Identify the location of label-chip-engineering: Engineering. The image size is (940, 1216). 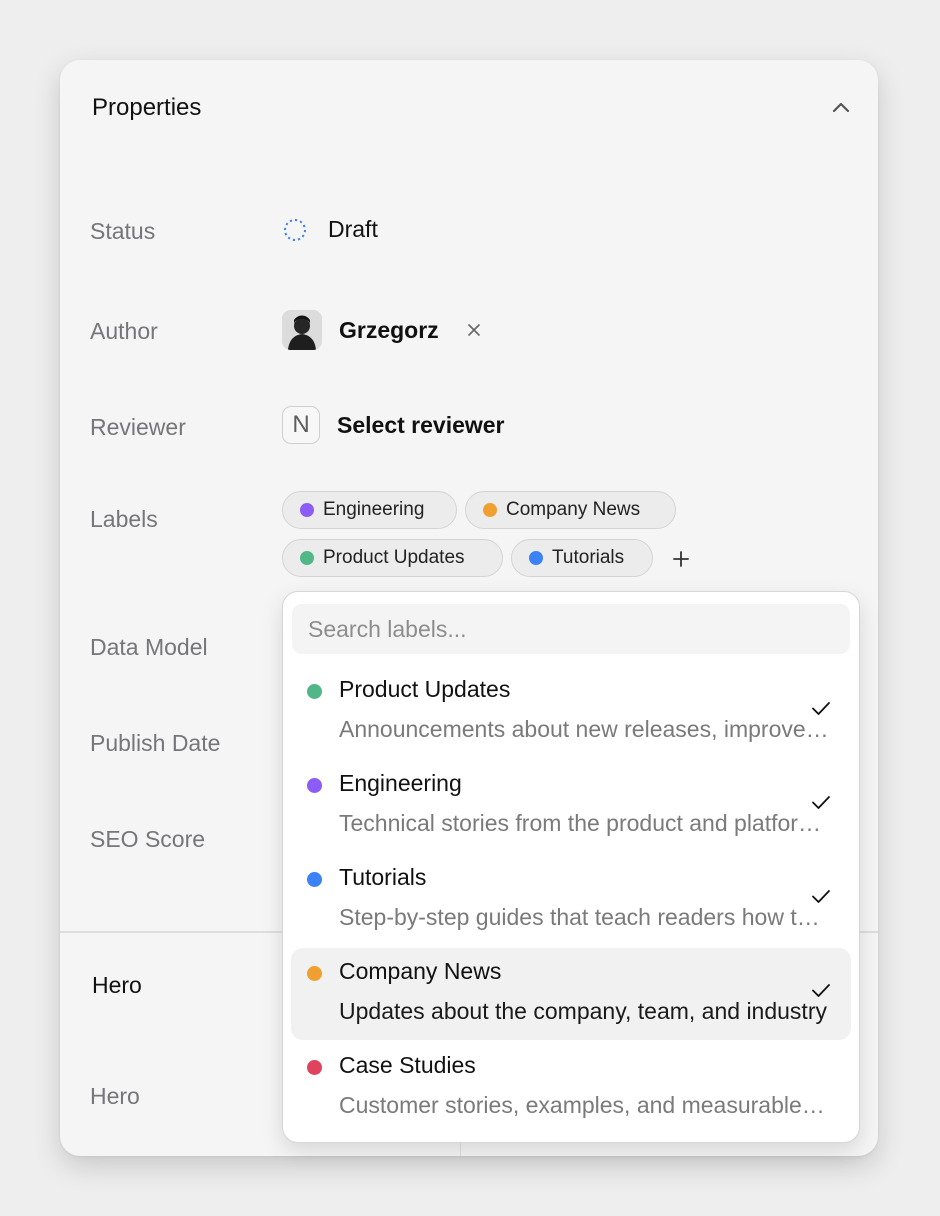
(369, 510).